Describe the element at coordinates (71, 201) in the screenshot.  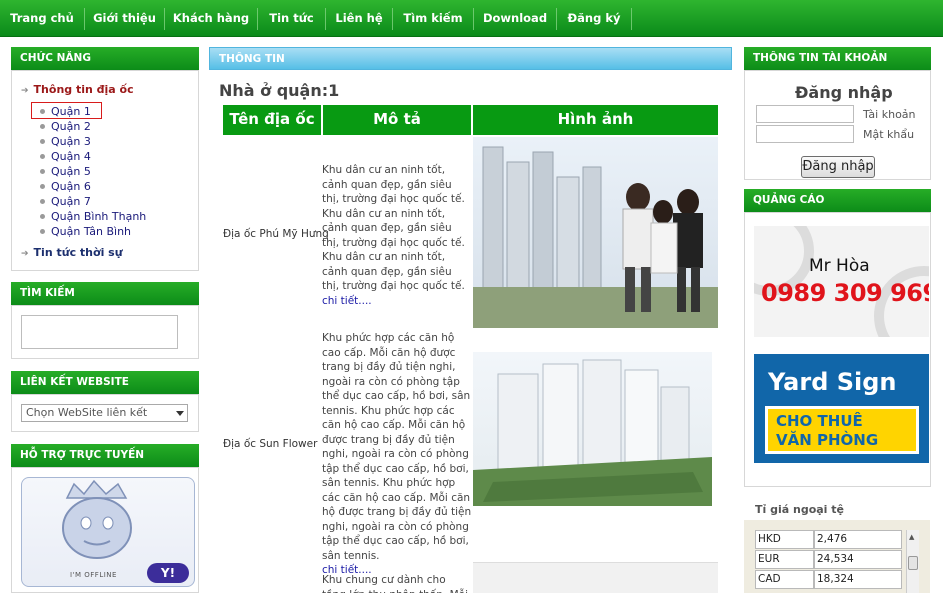
I see `district-item: Quận 7` at that location.